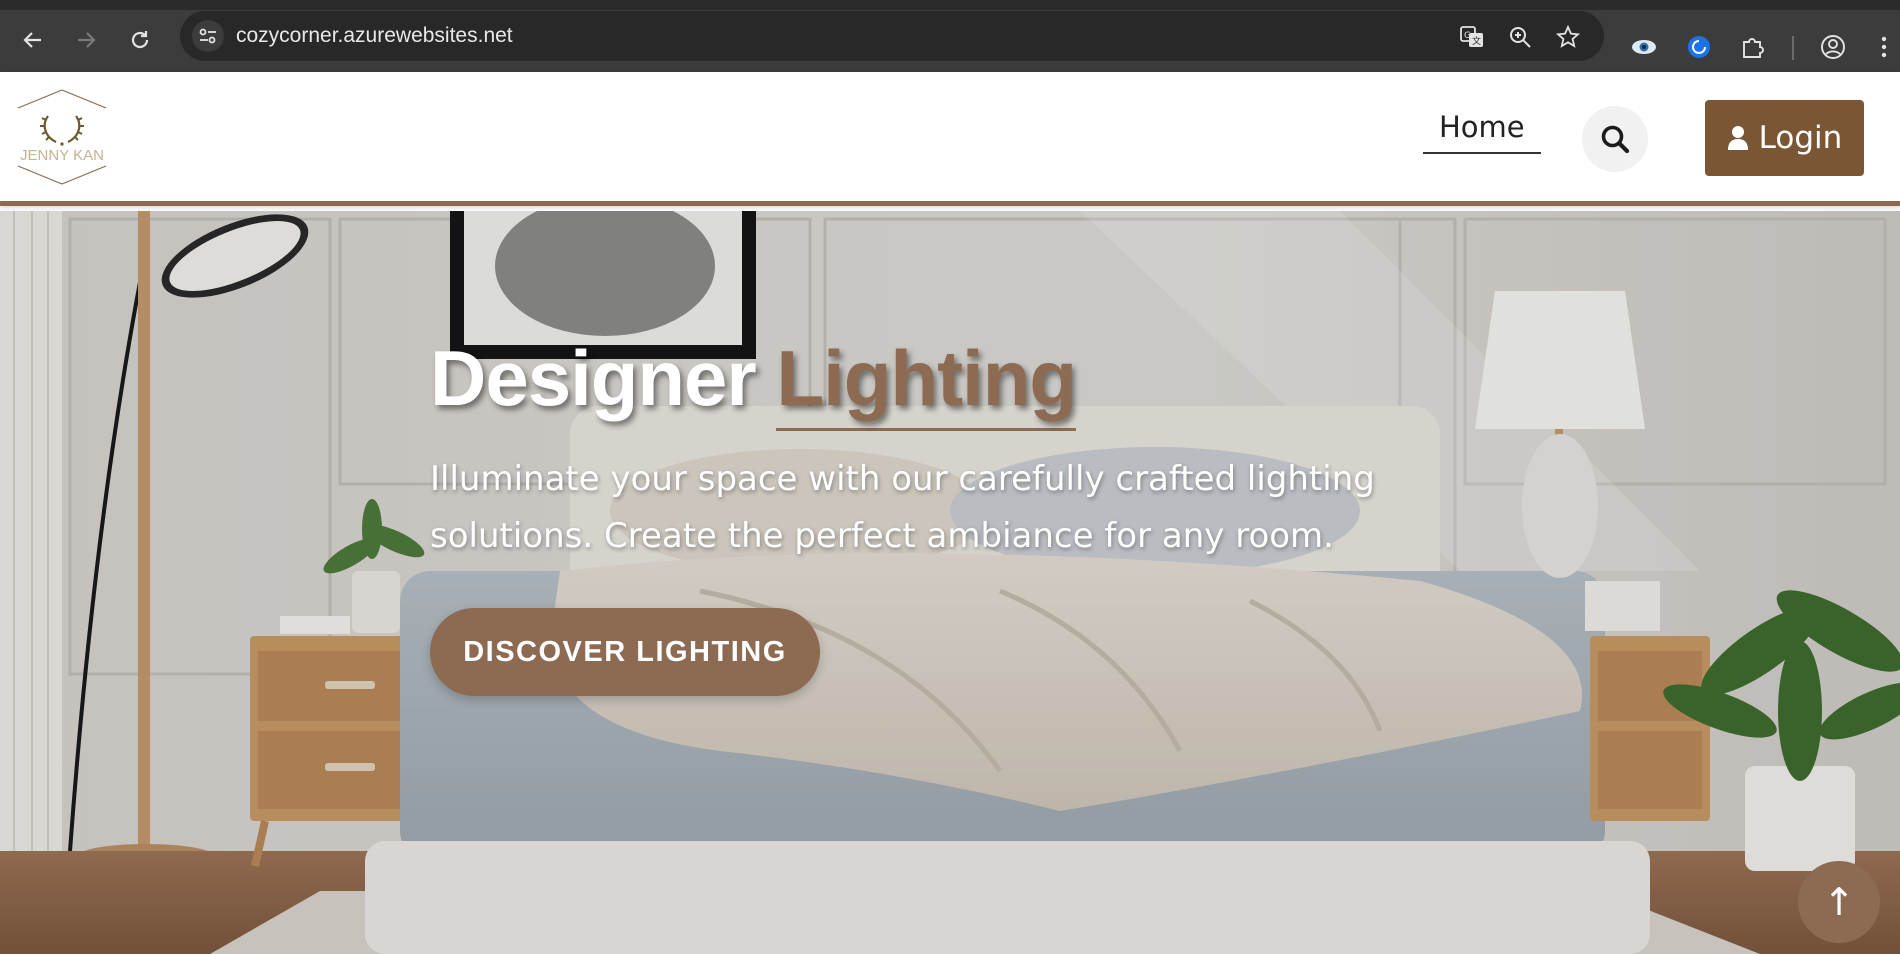 The height and width of the screenshot is (954, 1900). Describe the element at coordinates (1467, 36) in the screenshot. I see `svg-text: G` at that location.